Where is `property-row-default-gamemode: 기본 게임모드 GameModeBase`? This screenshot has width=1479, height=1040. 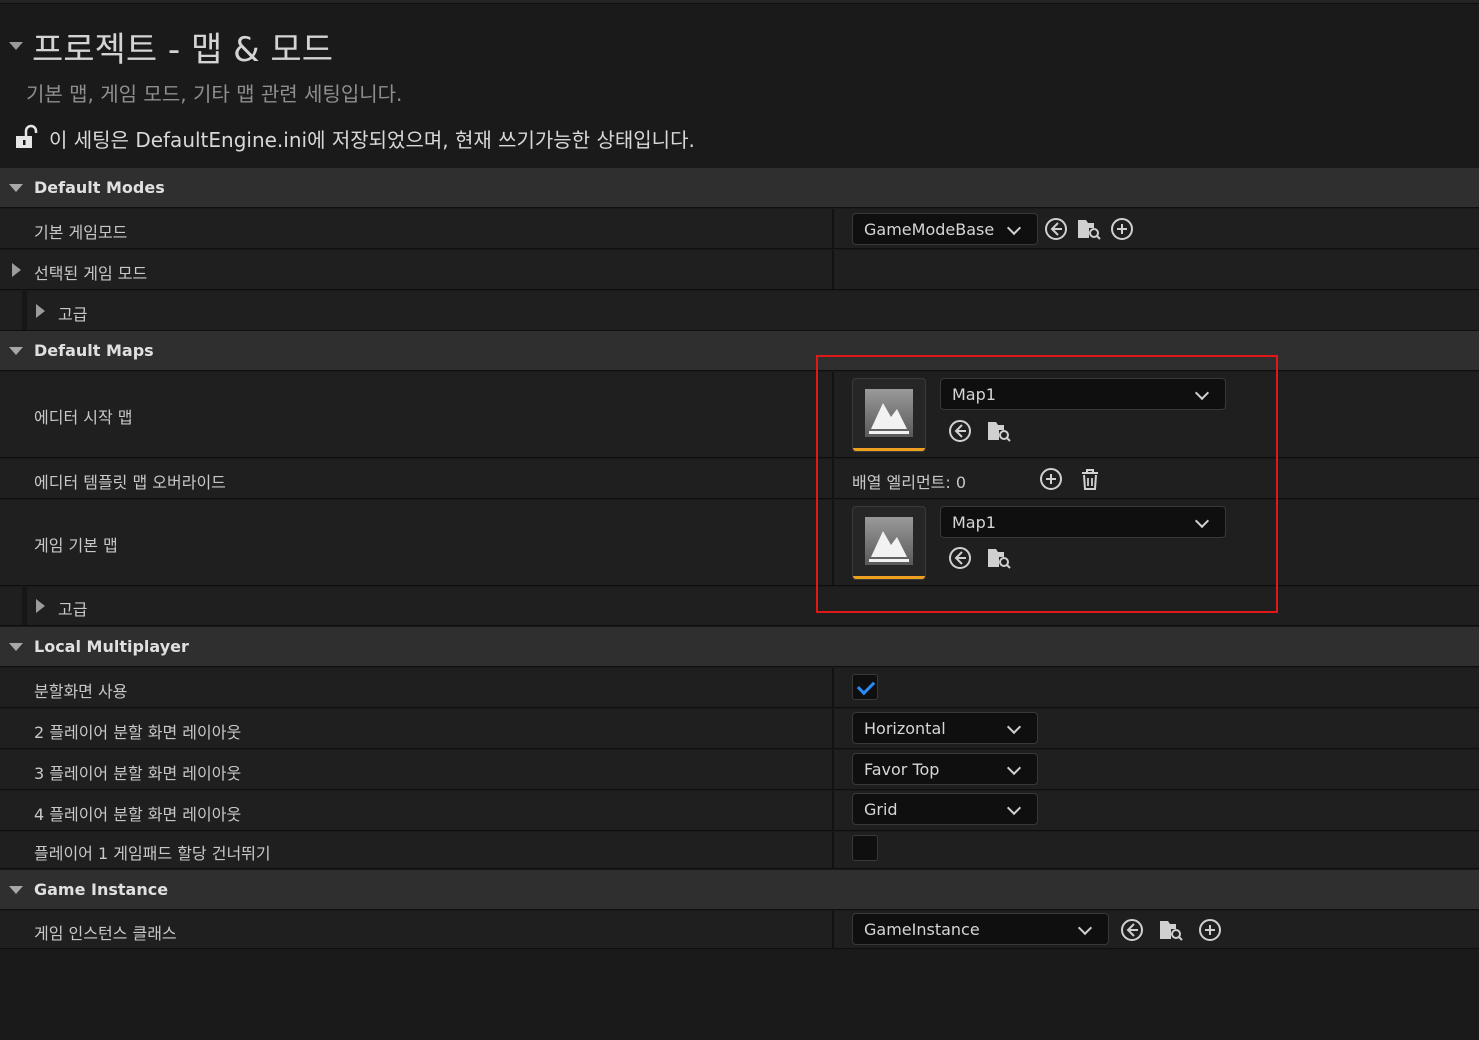 property-row-default-gamemode: 기본 게임모드 GameModeBase is located at coordinates (739, 229).